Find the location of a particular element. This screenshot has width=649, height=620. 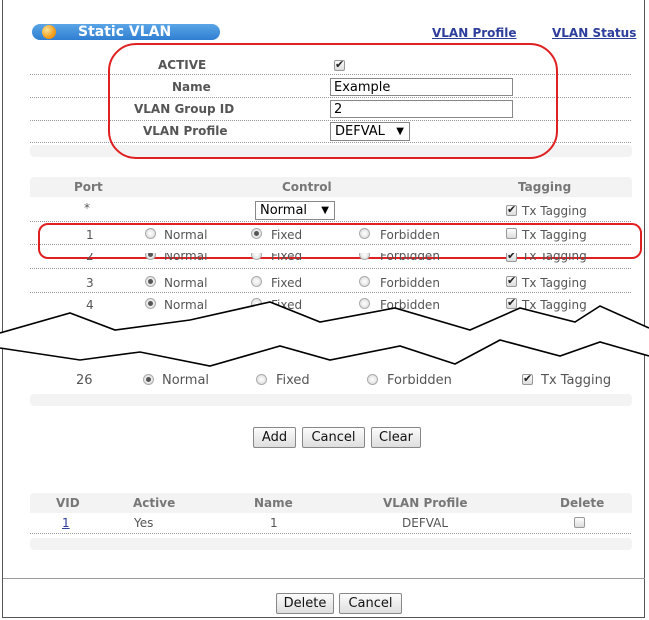

vlan-profile-link: VLAN Profile is located at coordinates (474, 33).